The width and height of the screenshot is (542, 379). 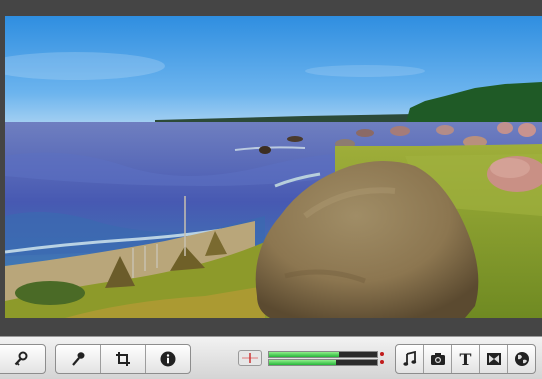 I want to click on globe-icon, so click(x=521, y=359).